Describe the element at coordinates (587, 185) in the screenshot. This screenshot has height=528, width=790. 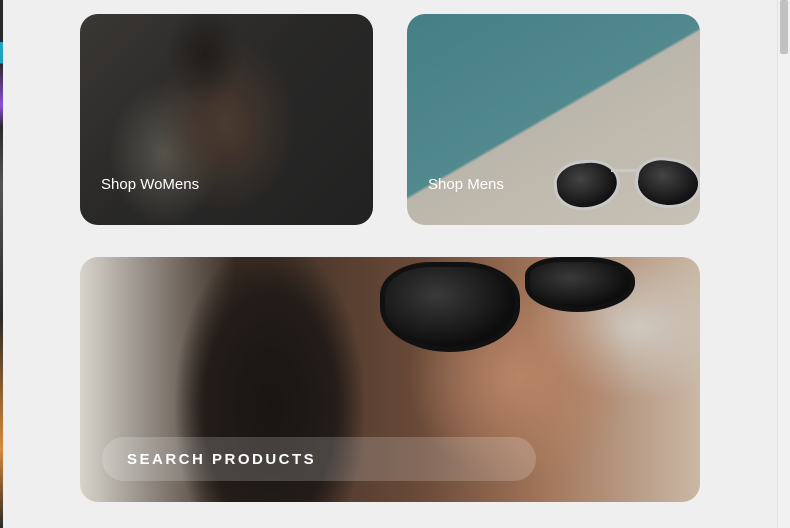
I see `sunglasses-image` at that location.